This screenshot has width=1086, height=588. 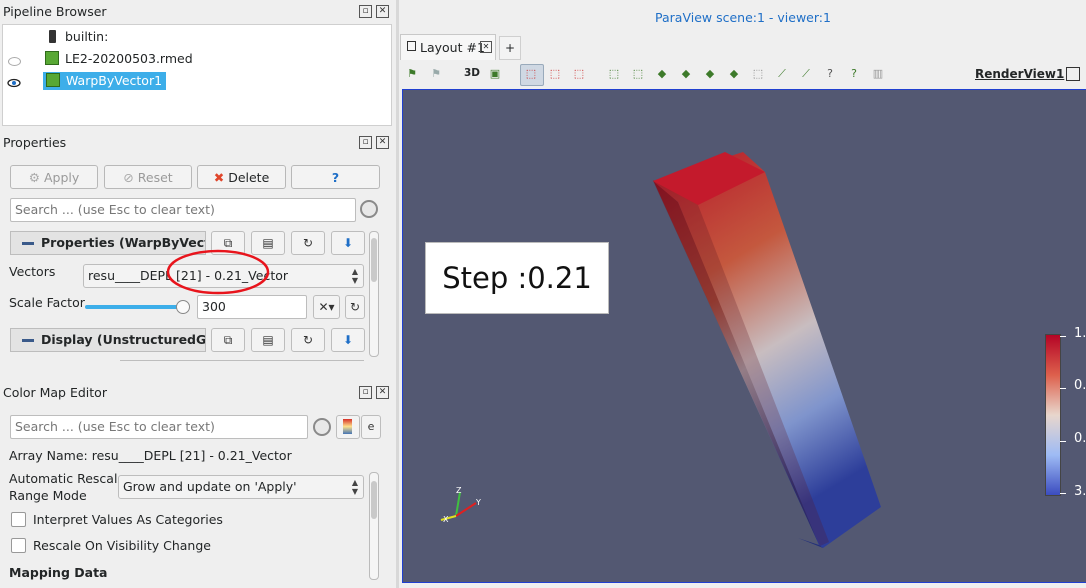 I want to click on rescale-visibility-label: Rescale On Visibility Change, so click(x=122, y=545).